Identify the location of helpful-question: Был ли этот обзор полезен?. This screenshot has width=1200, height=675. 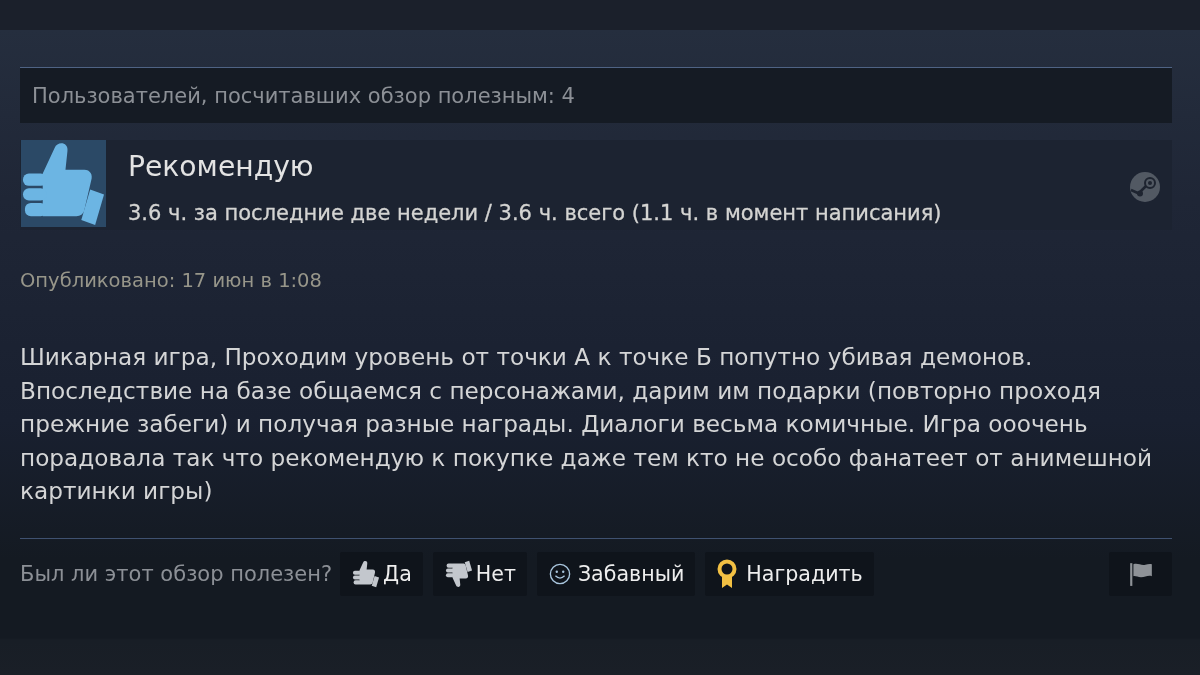
(176, 573).